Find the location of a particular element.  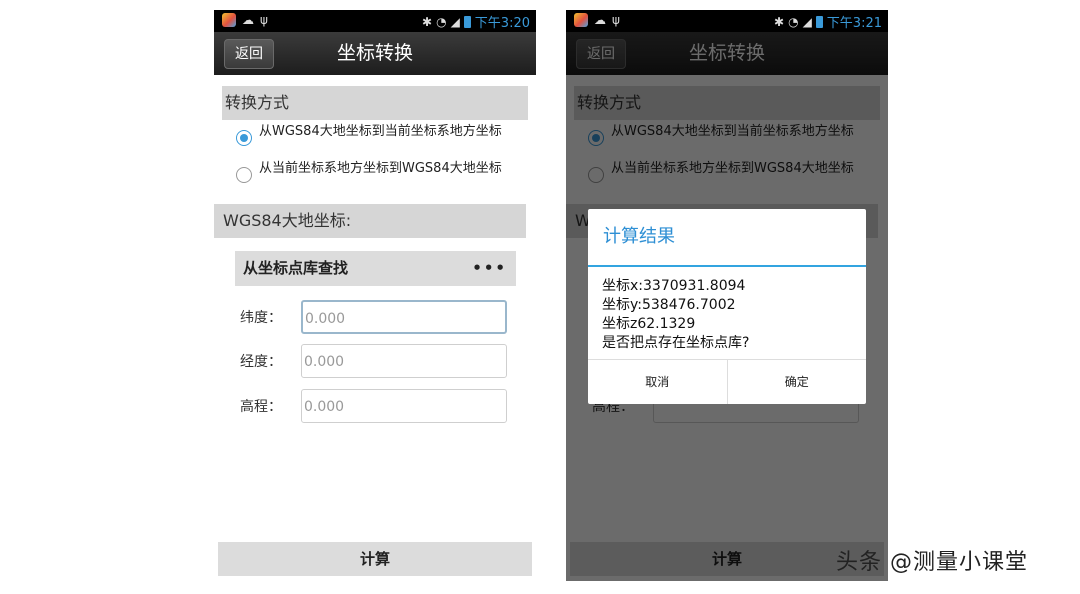

dialog-title: 计算结果 is located at coordinates (639, 236).